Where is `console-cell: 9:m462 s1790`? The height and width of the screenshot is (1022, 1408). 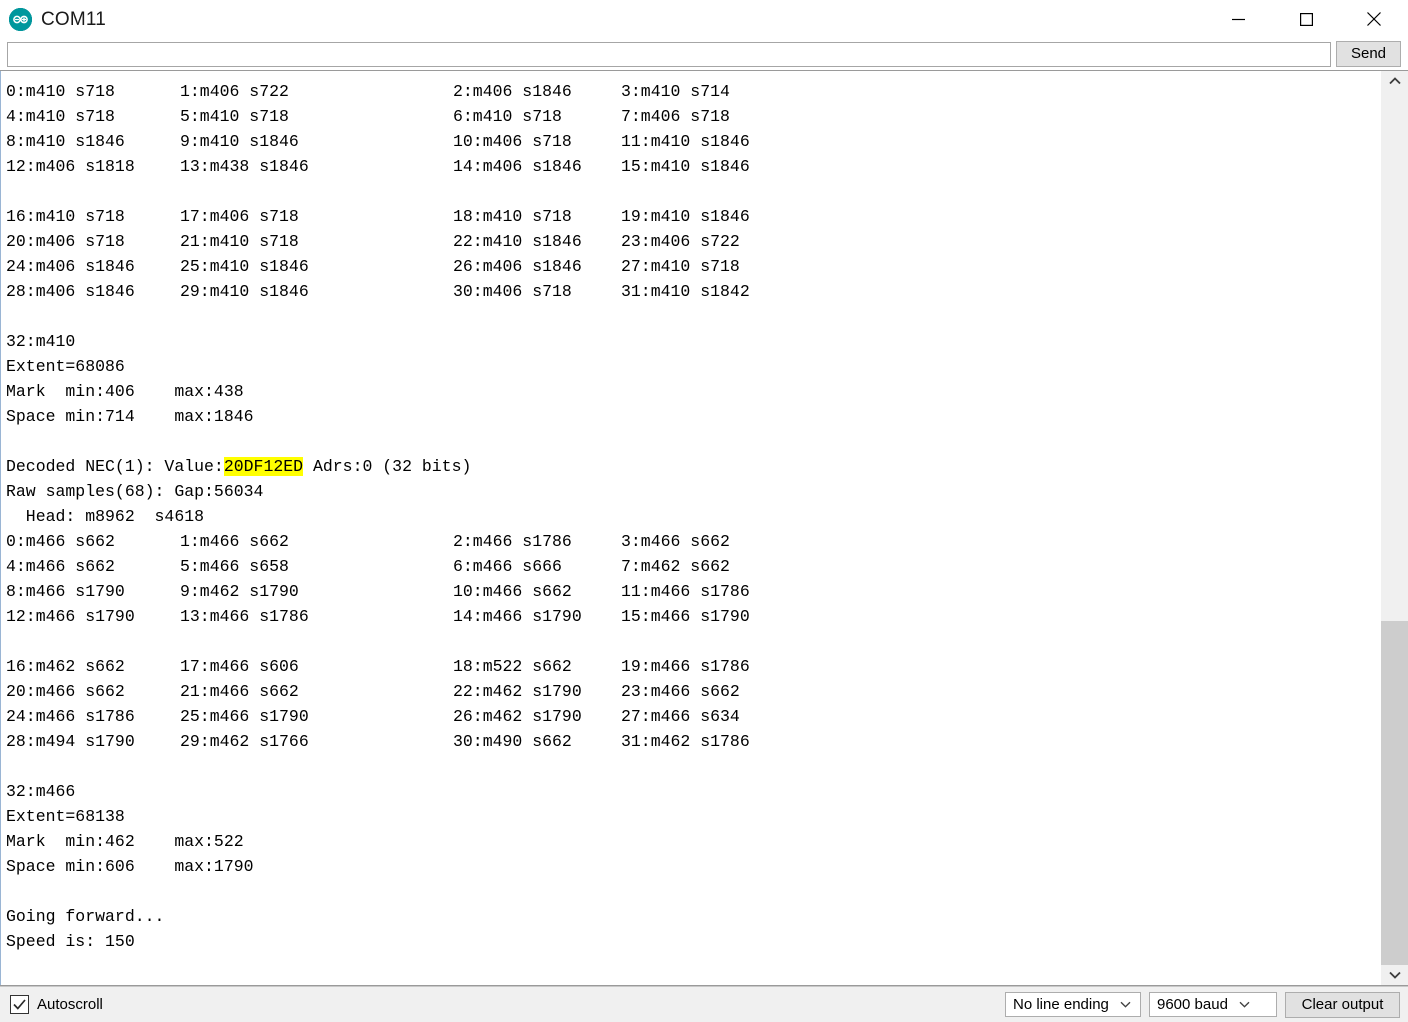
console-cell: 9:m462 s1790 is located at coordinates (239, 591).